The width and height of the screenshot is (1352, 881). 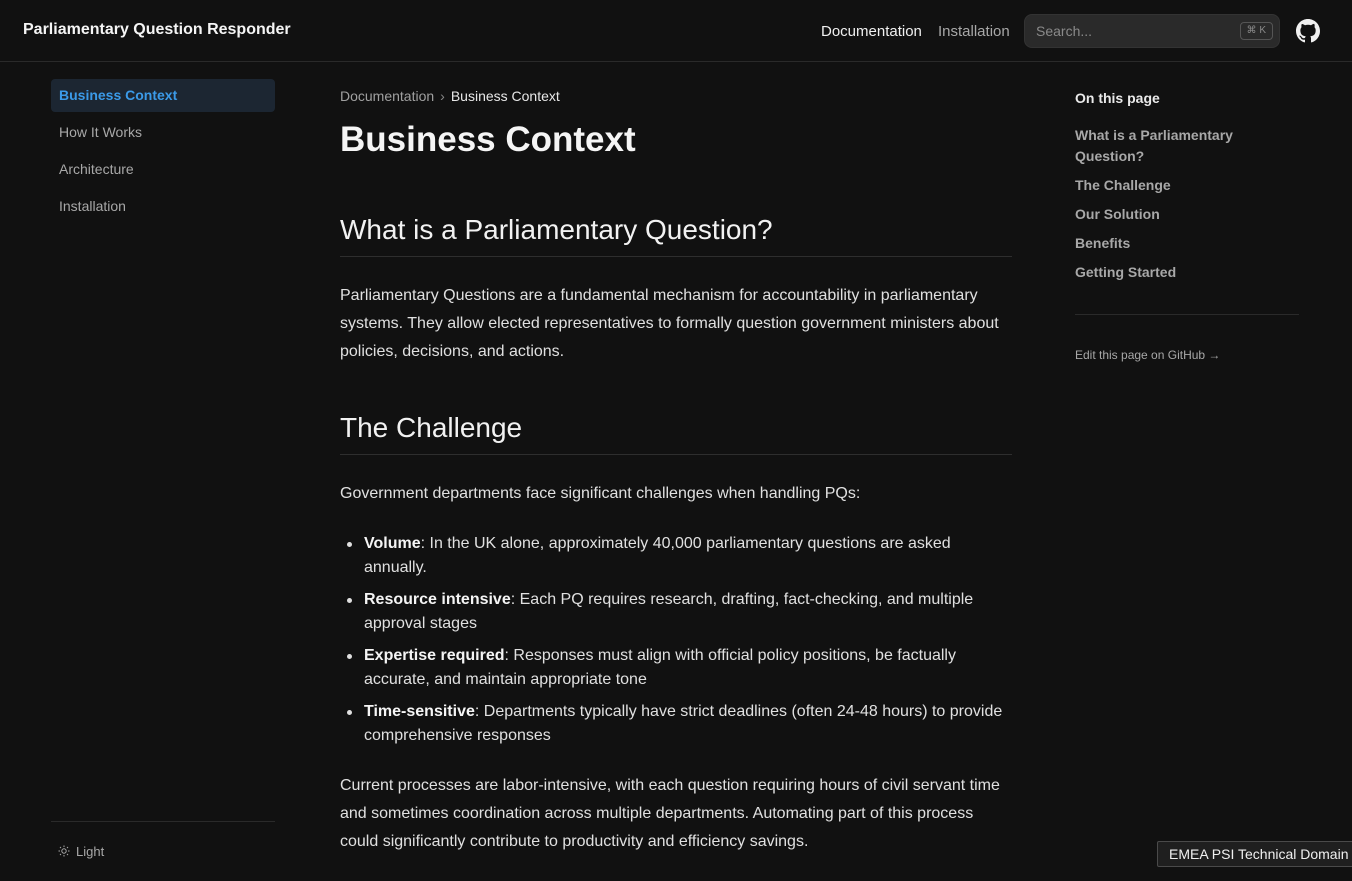 I want to click on sidebar-divider, so click(x=163, y=821).